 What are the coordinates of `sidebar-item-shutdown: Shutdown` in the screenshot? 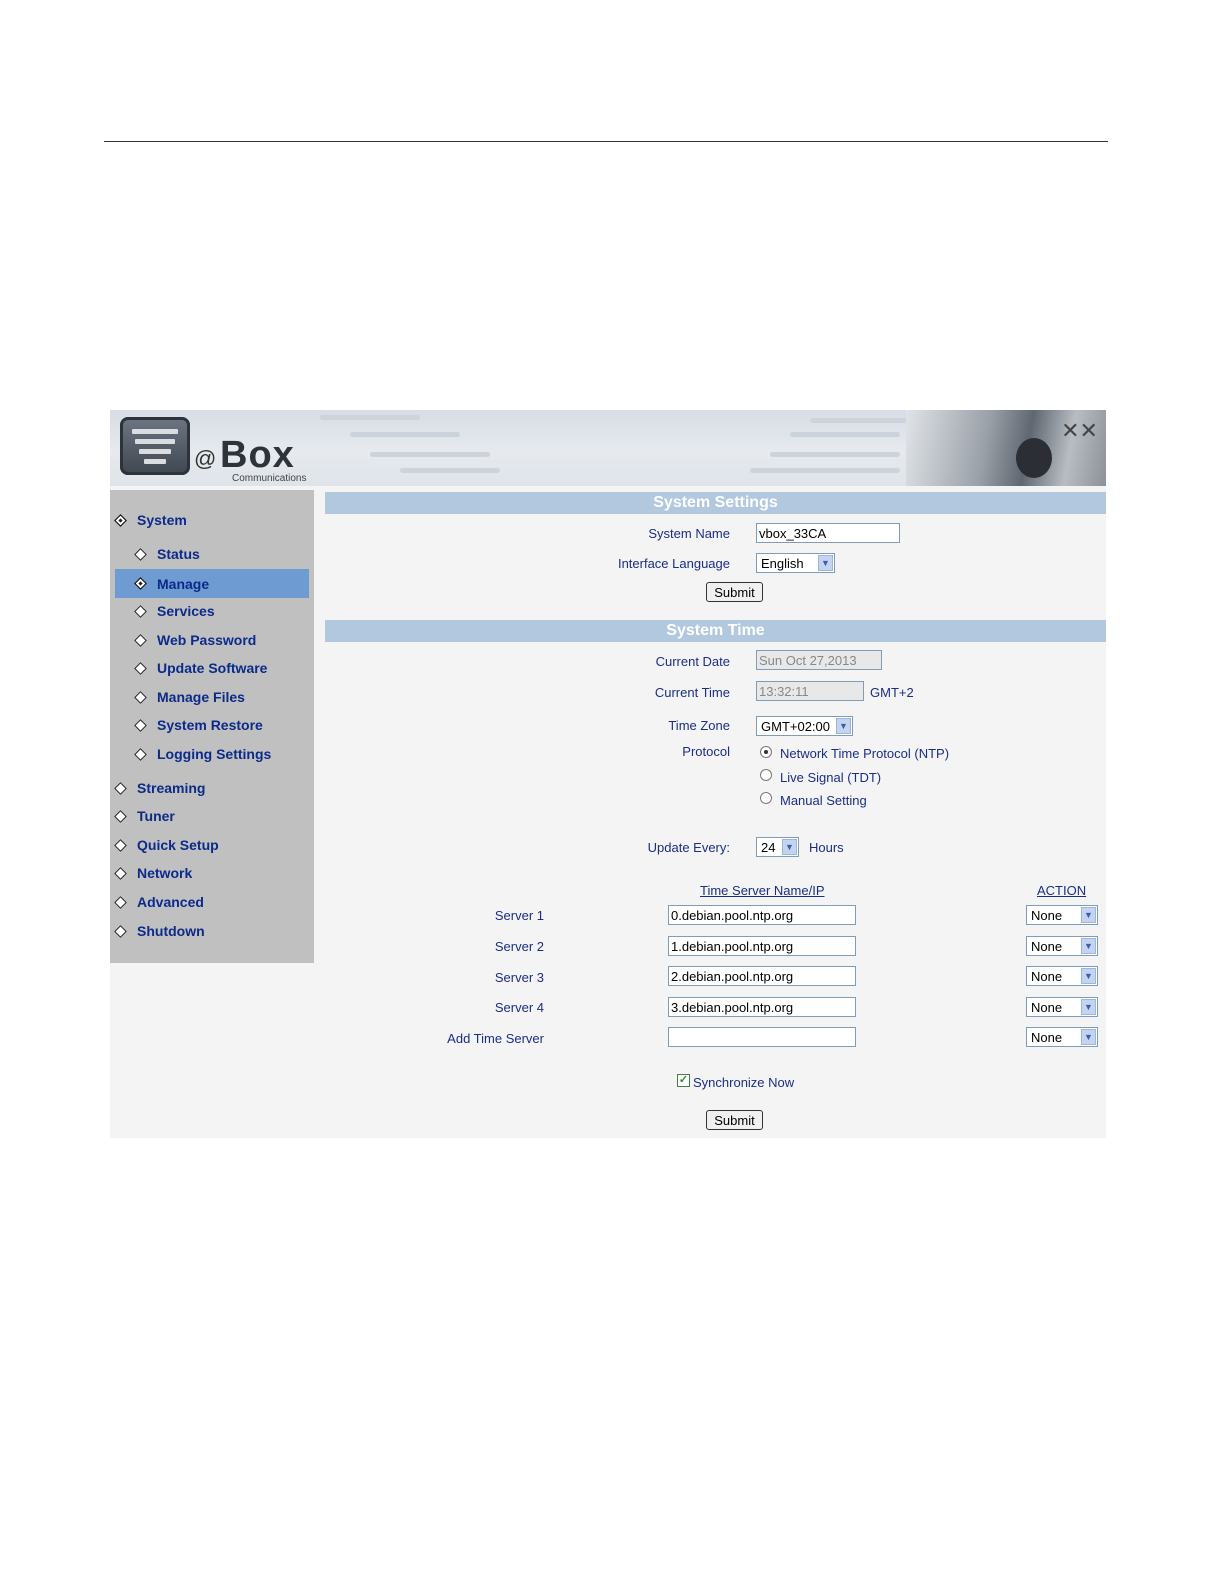 It's located at (159, 931).